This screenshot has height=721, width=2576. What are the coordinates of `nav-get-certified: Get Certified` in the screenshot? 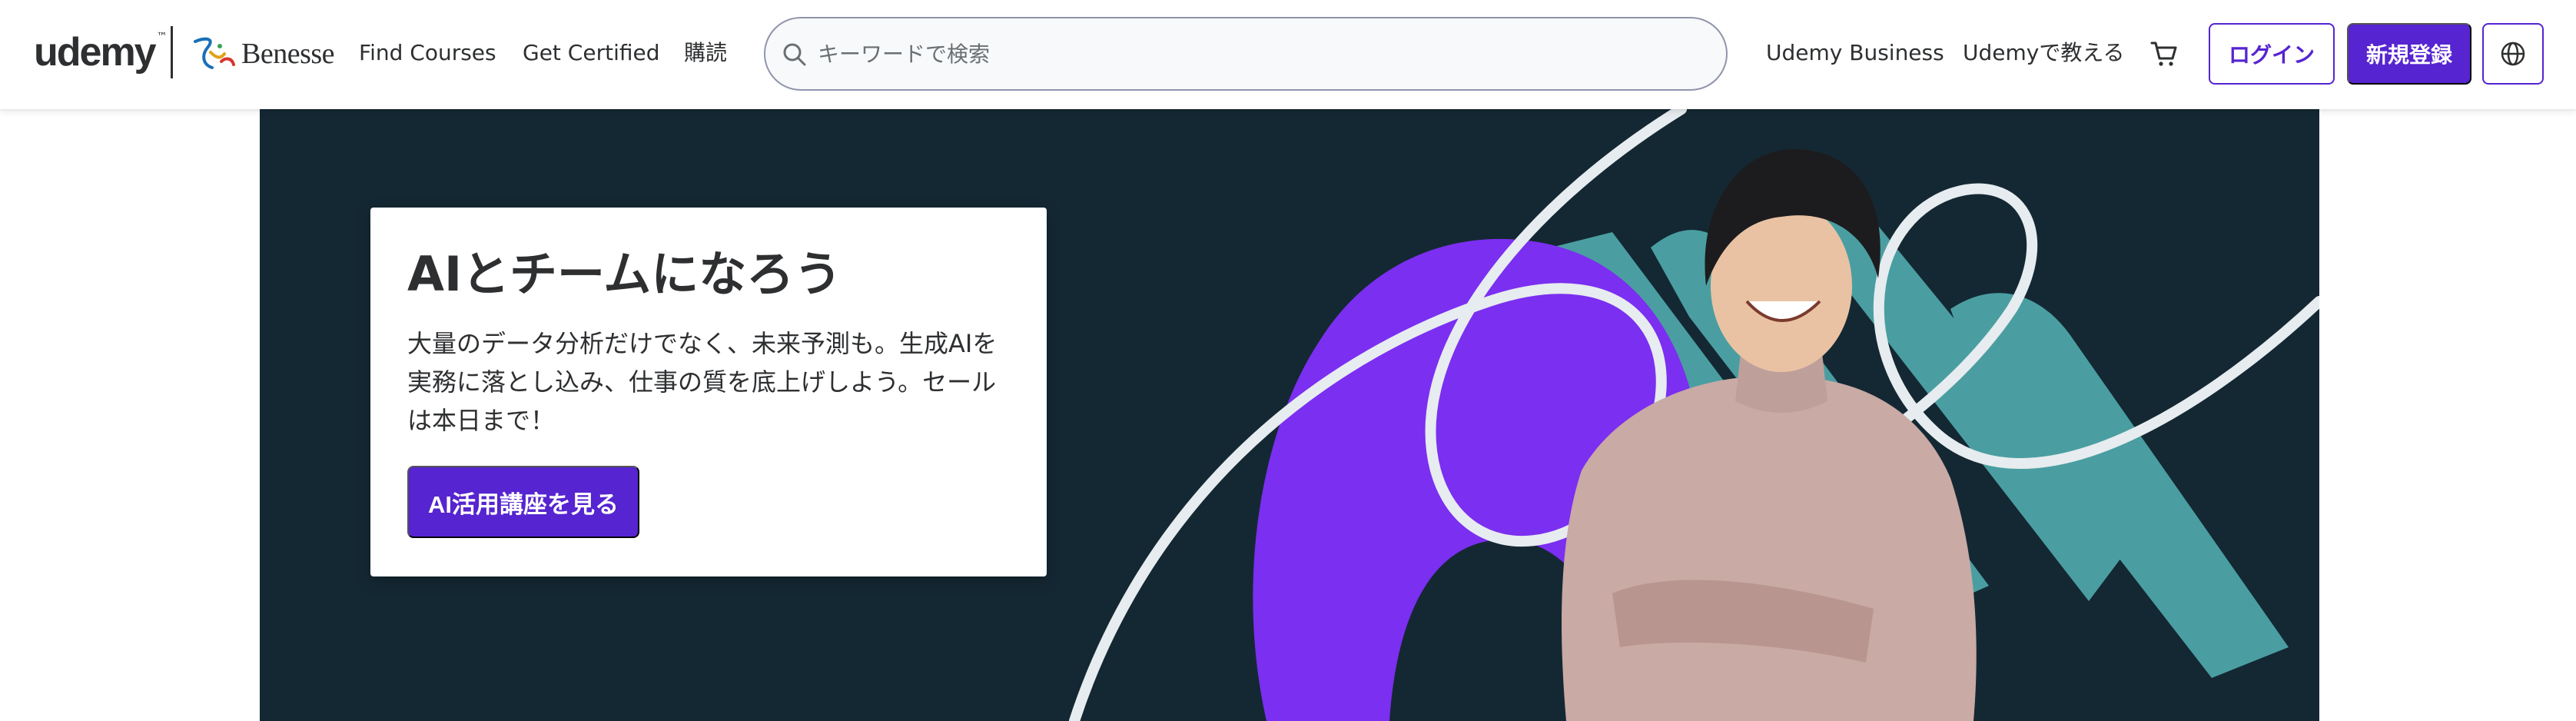 It's located at (591, 53).